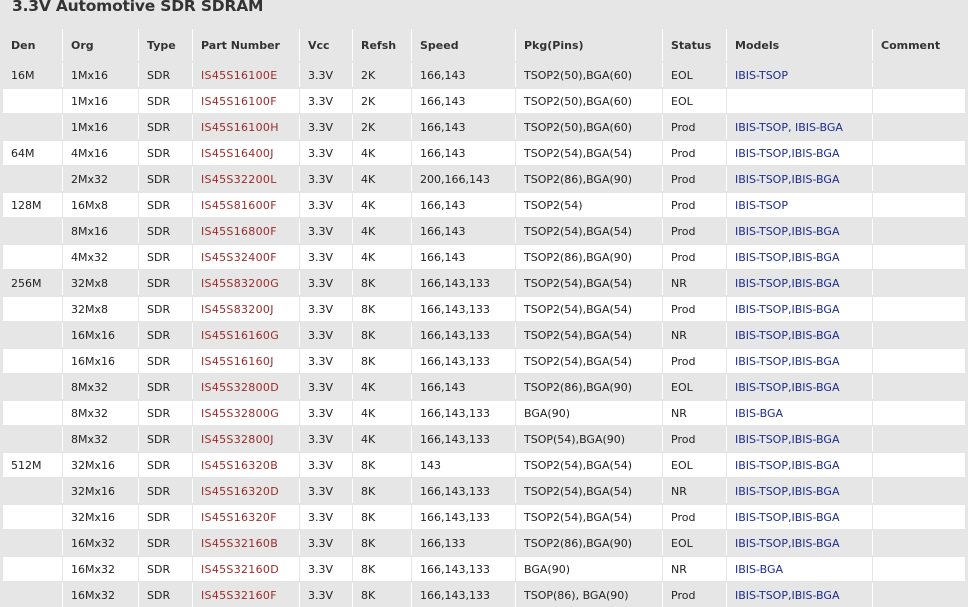 This screenshot has width=968, height=607. Describe the element at coordinates (239, 465) in the screenshot. I see `part-number-link: IS45S16320B` at that location.